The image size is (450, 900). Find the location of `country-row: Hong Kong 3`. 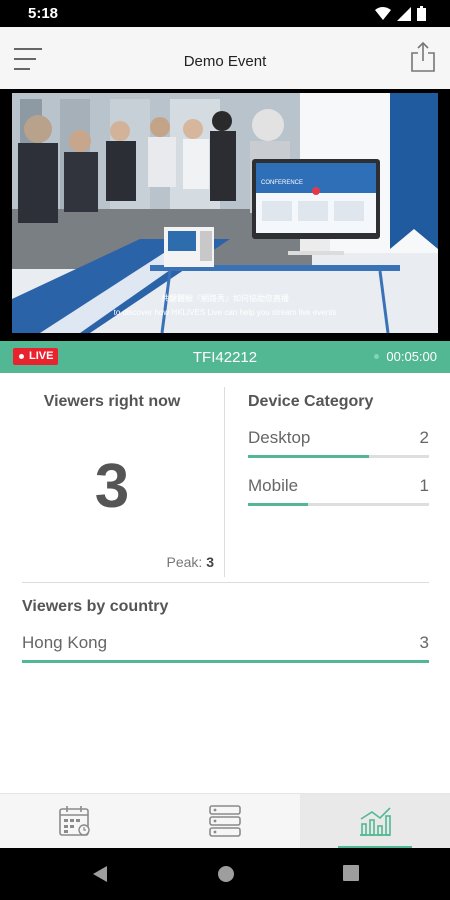

country-row: Hong Kong 3 is located at coordinates (225, 657).